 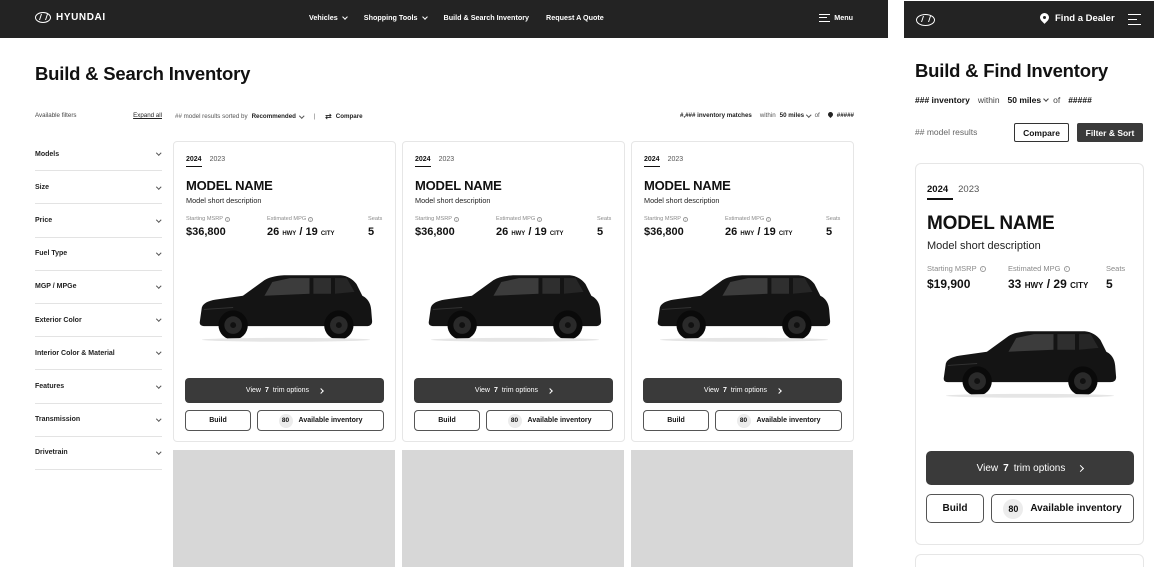 I want to click on menu-icon, so click(x=1134, y=20).